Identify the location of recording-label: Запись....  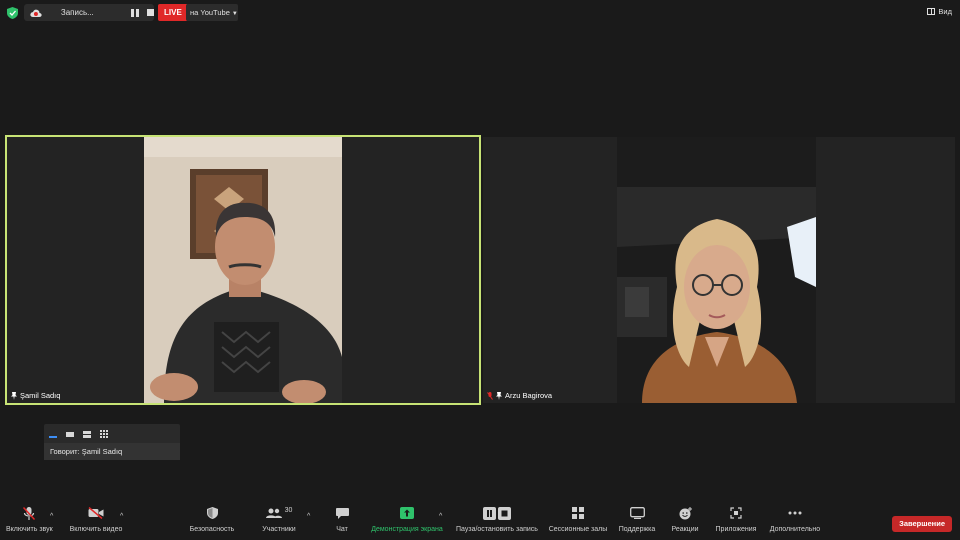
(77, 12).